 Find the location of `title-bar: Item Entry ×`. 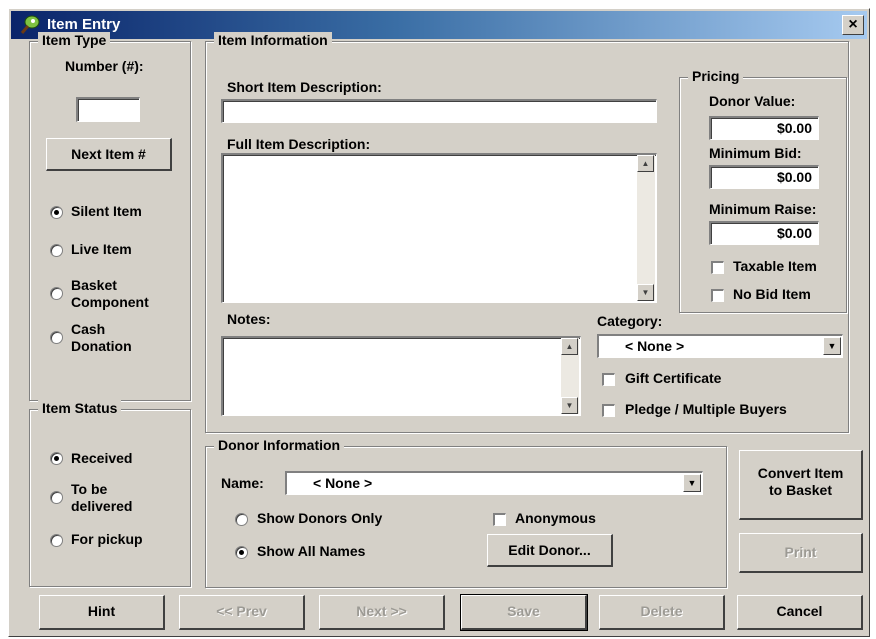

title-bar: Item Entry × is located at coordinates (439, 25).